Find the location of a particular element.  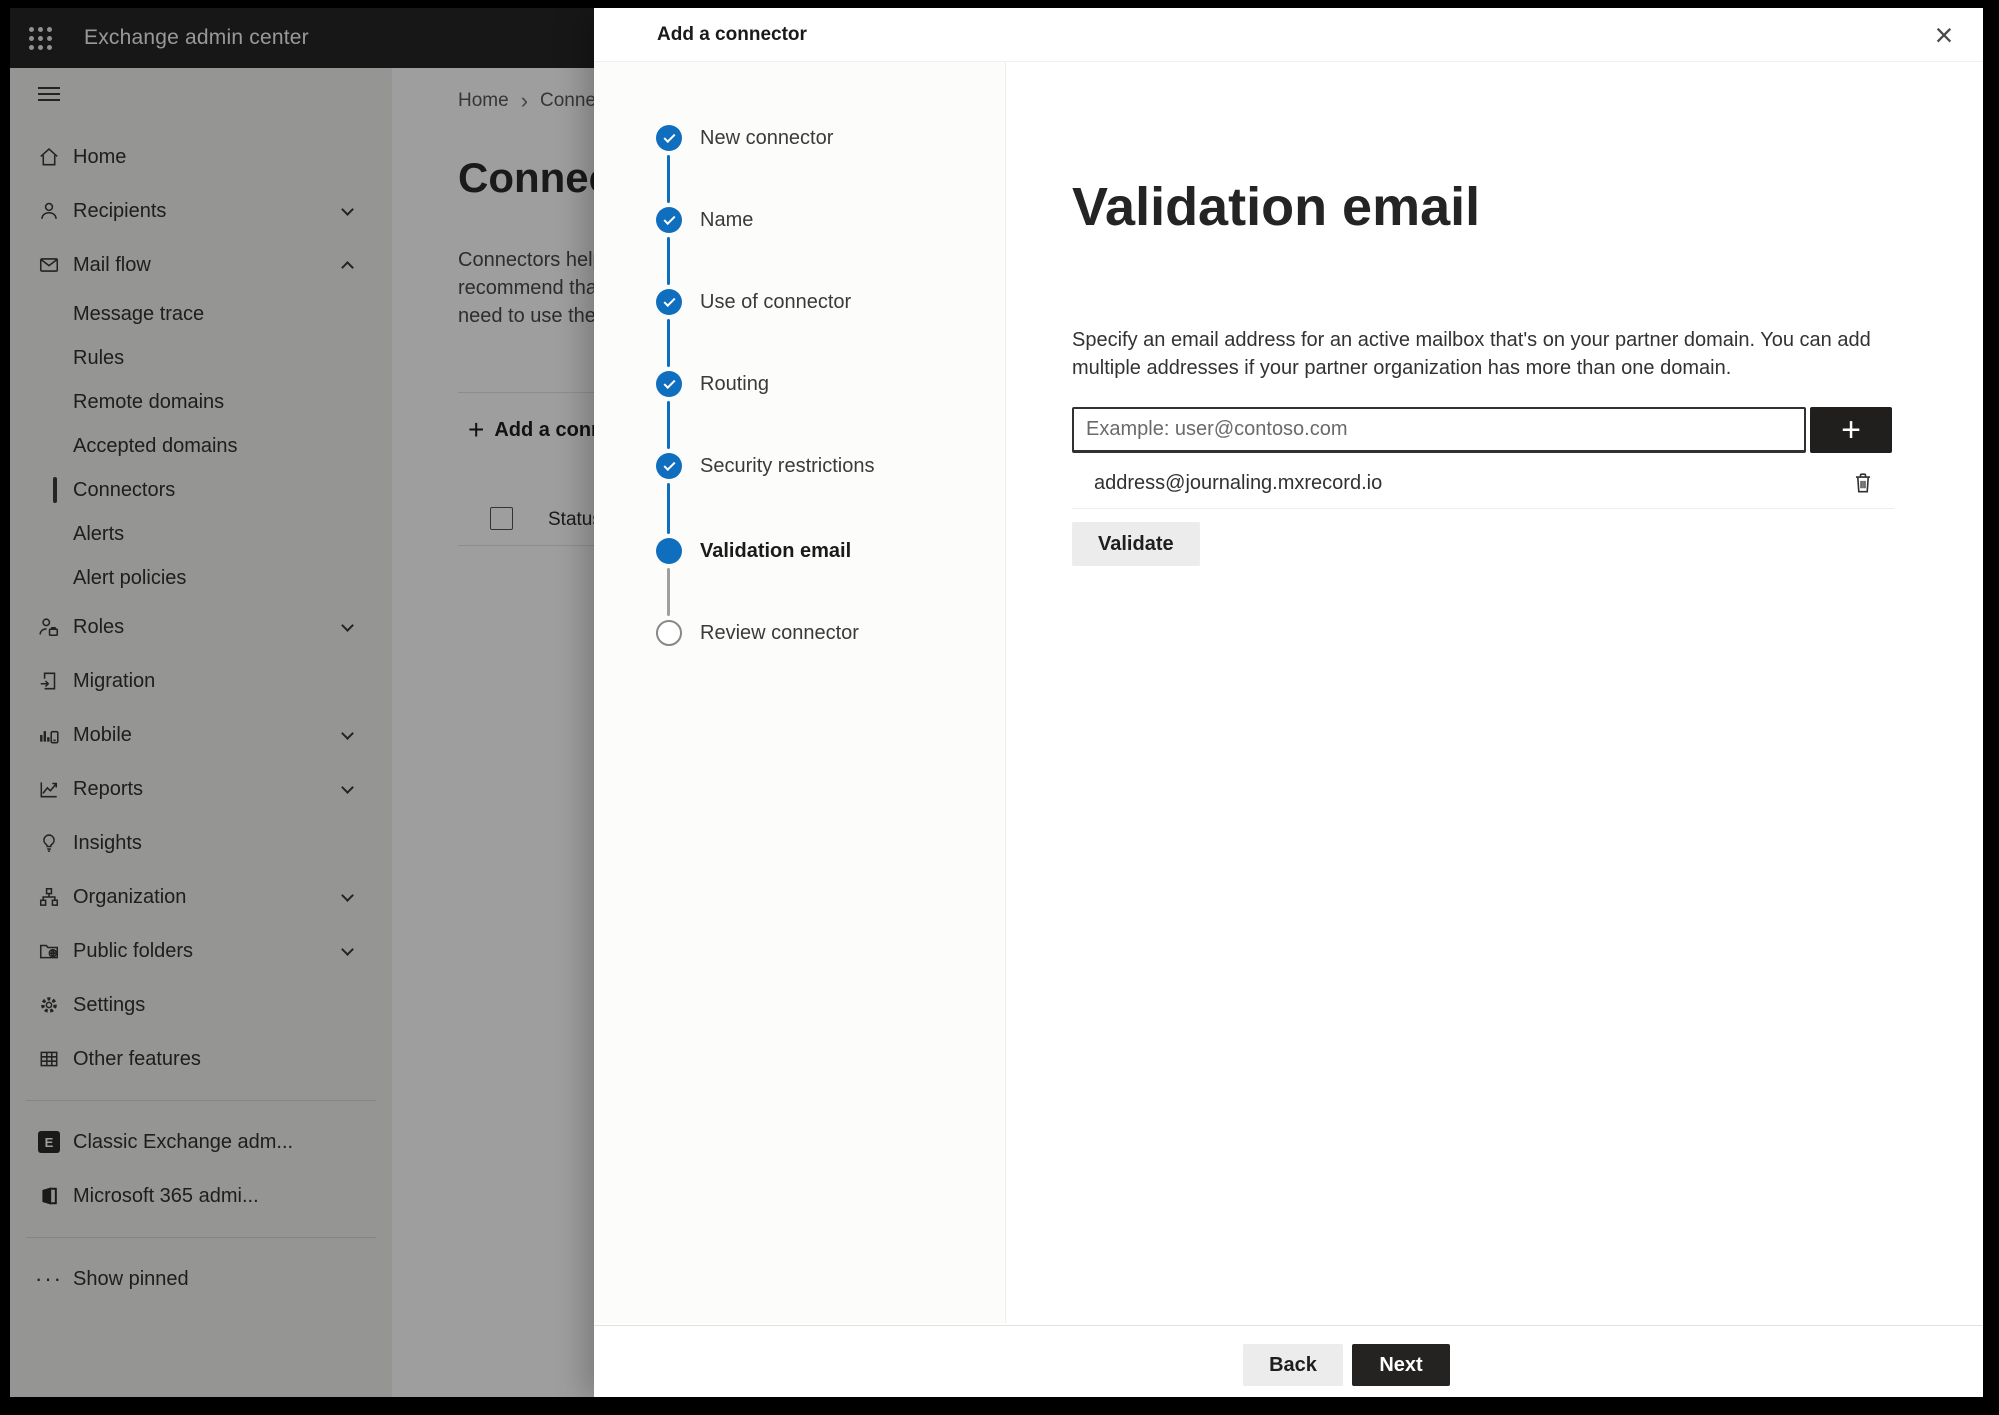

step-label: Name is located at coordinates (727, 219).